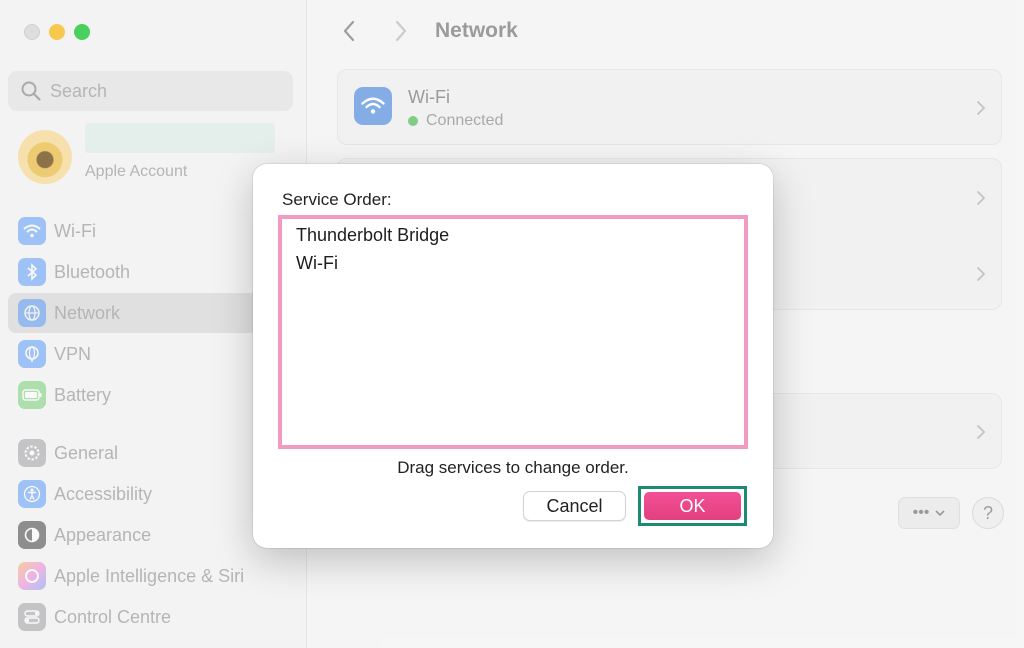 Image resolution: width=1024 pixels, height=648 pixels. I want to click on ok-button-focus-frame: OK, so click(692, 506).